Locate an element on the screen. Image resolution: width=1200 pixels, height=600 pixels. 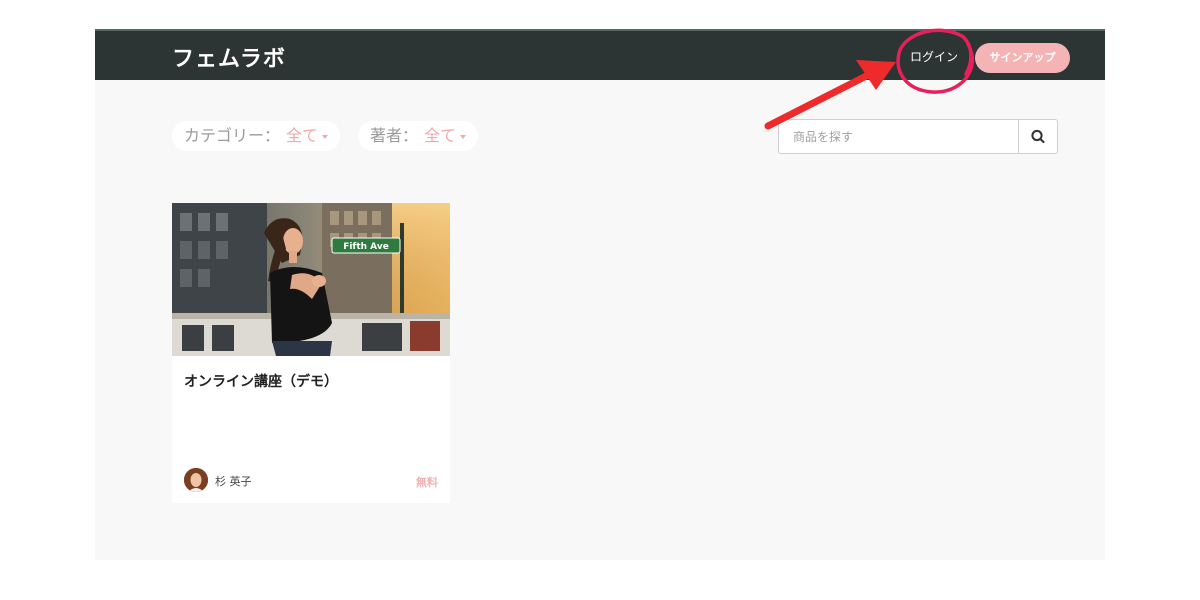
author-filter-value: 全て is located at coordinates (440, 135).